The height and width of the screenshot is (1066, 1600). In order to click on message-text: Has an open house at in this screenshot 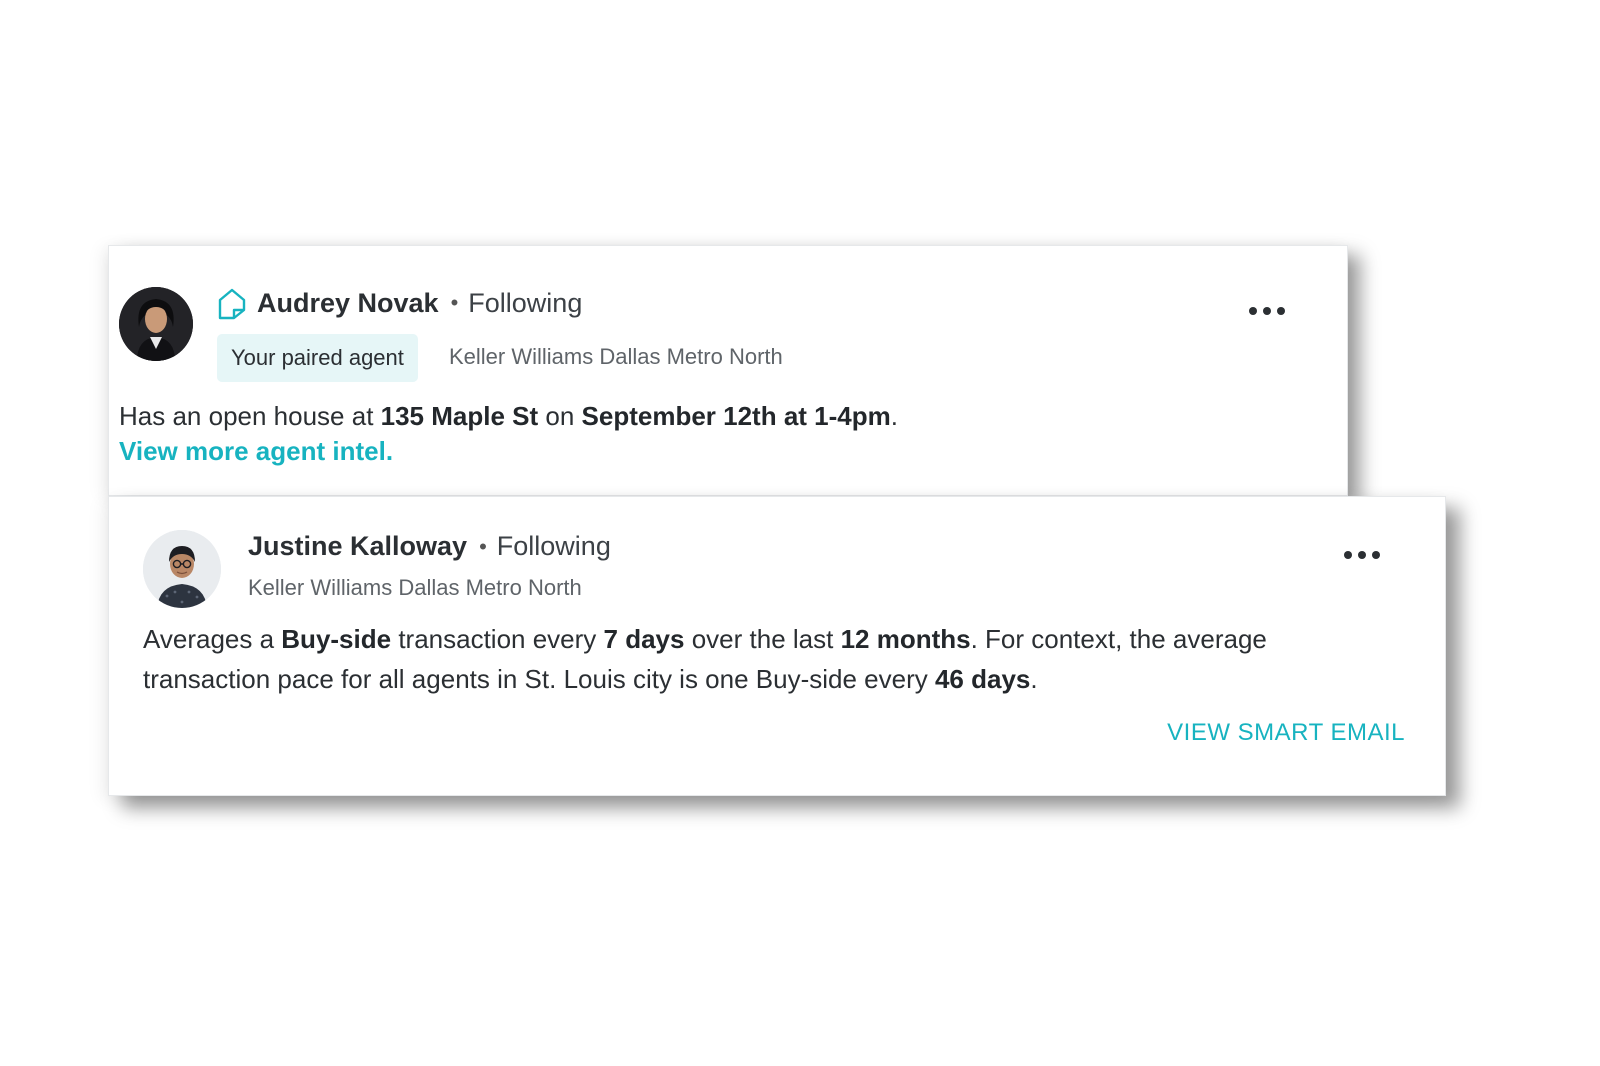, I will do `click(250, 416)`.